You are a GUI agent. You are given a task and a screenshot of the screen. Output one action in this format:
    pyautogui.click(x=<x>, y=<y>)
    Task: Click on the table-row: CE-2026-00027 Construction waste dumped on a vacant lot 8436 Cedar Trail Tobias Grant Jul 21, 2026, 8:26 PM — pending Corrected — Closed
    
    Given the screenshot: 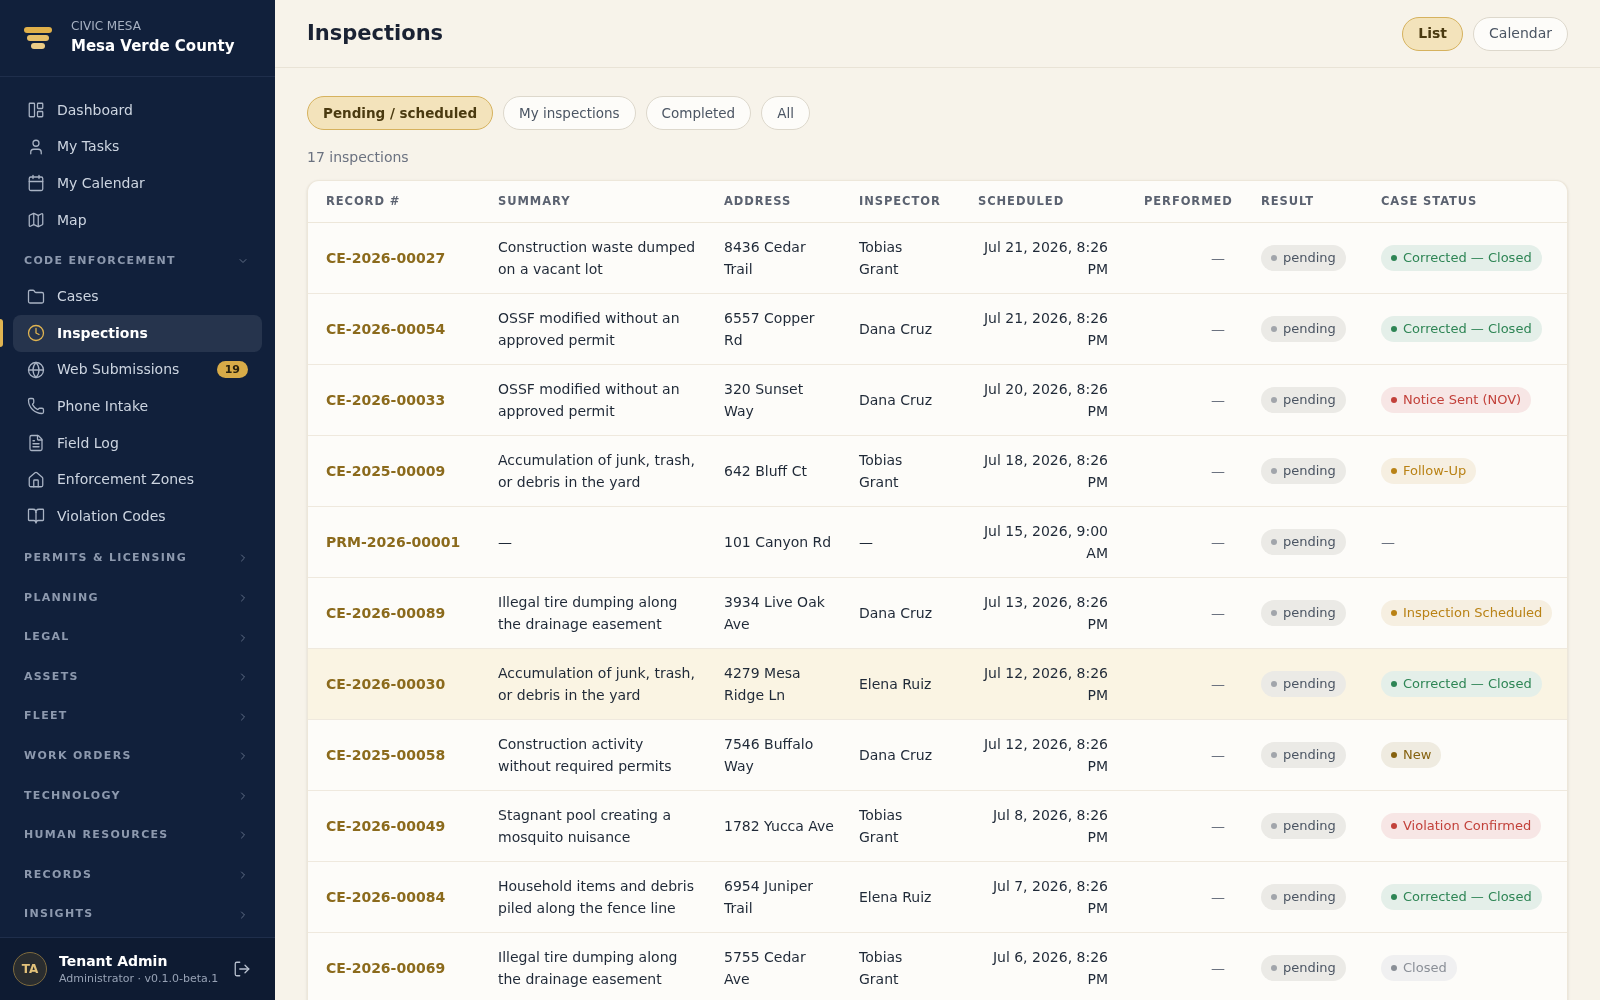 What is the action you would take?
    pyautogui.click(x=937, y=258)
    